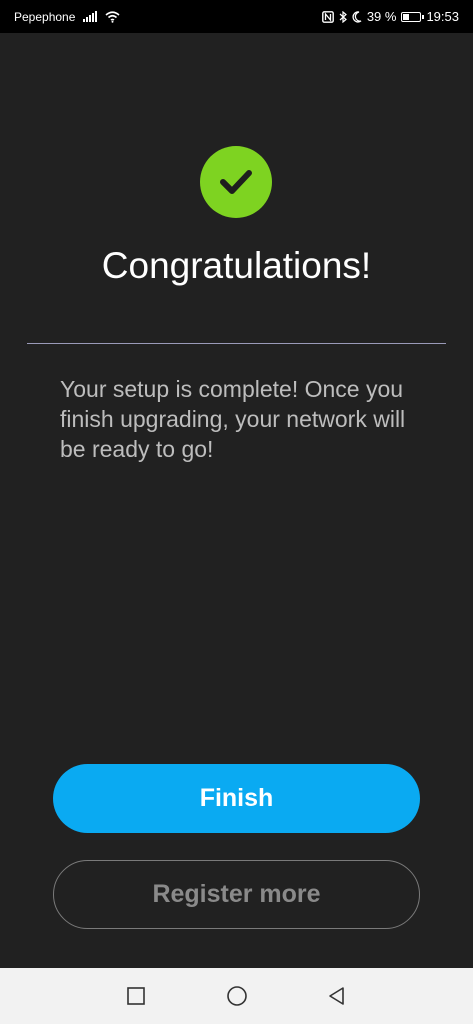 The height and width of the screenshot is (1024, 473). I want to click on bluetooth-icon, so click(343, 16).